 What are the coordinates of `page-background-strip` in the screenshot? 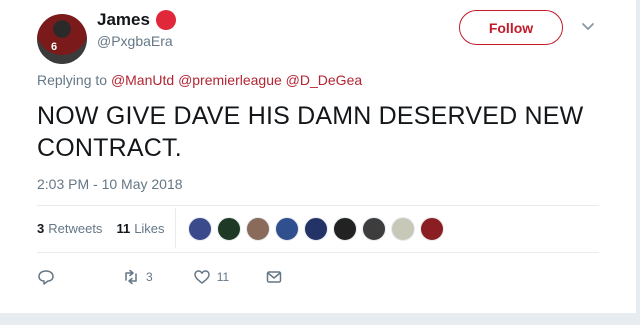 It's located at (320, 319).